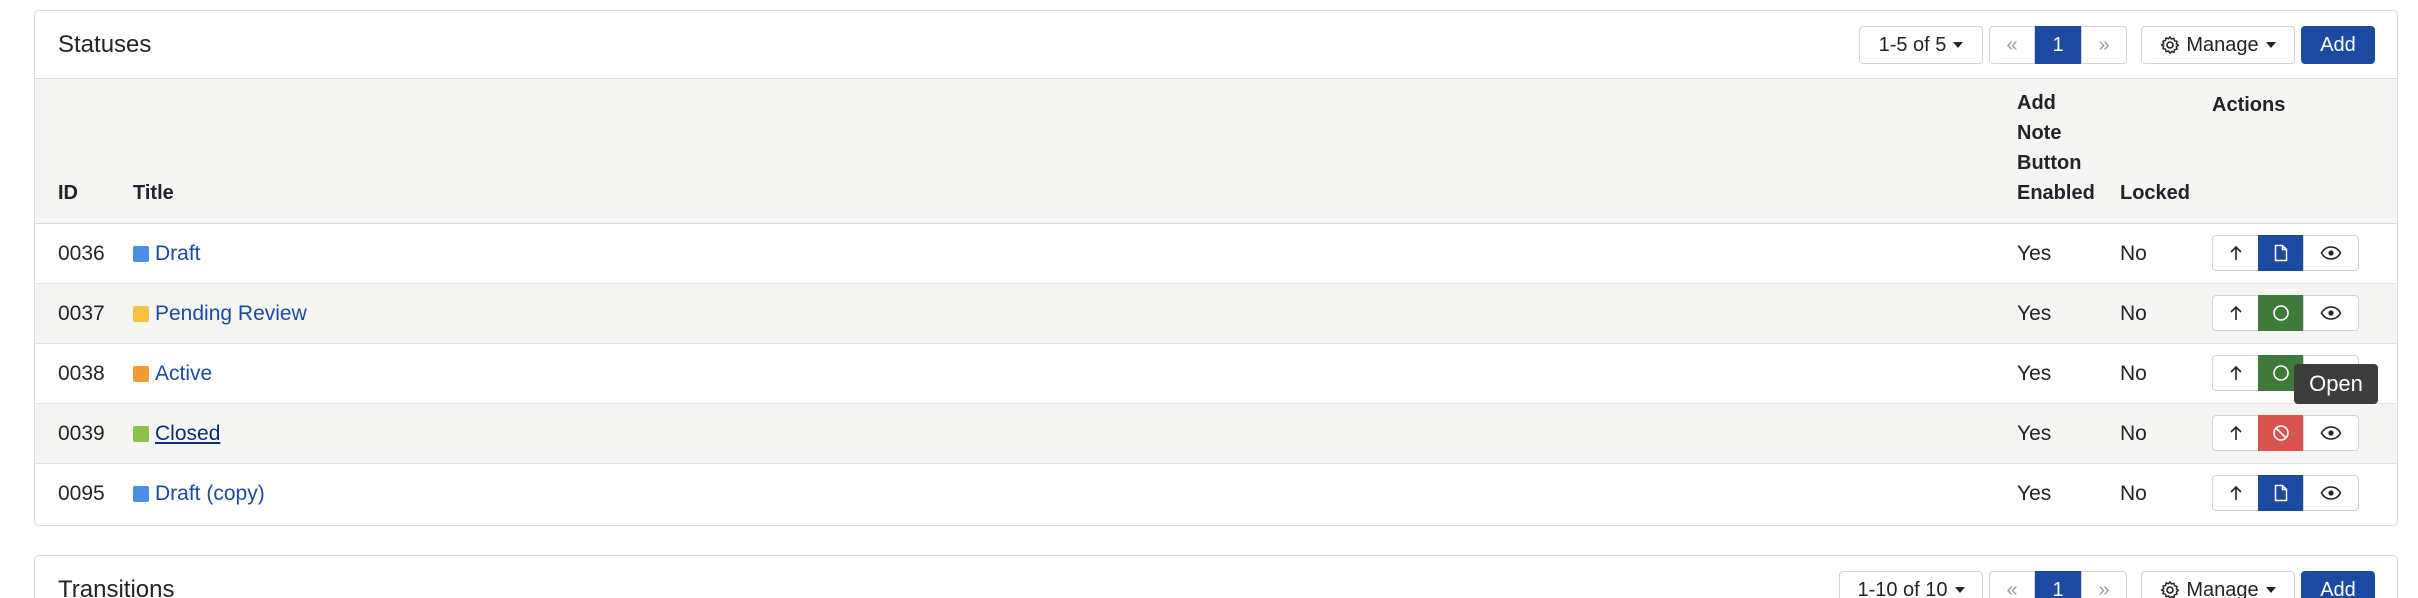  What do you see at coordinates (81, 253) in the screenshot?
I see `status-id: 0036` at bounding box center [81, 253].